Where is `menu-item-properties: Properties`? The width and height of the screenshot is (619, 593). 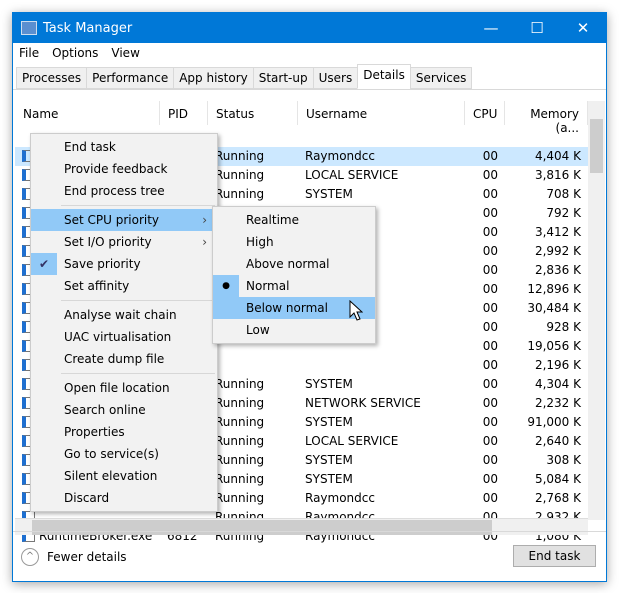 menu-item-properties: Properties is located at coordinates (124, 432).